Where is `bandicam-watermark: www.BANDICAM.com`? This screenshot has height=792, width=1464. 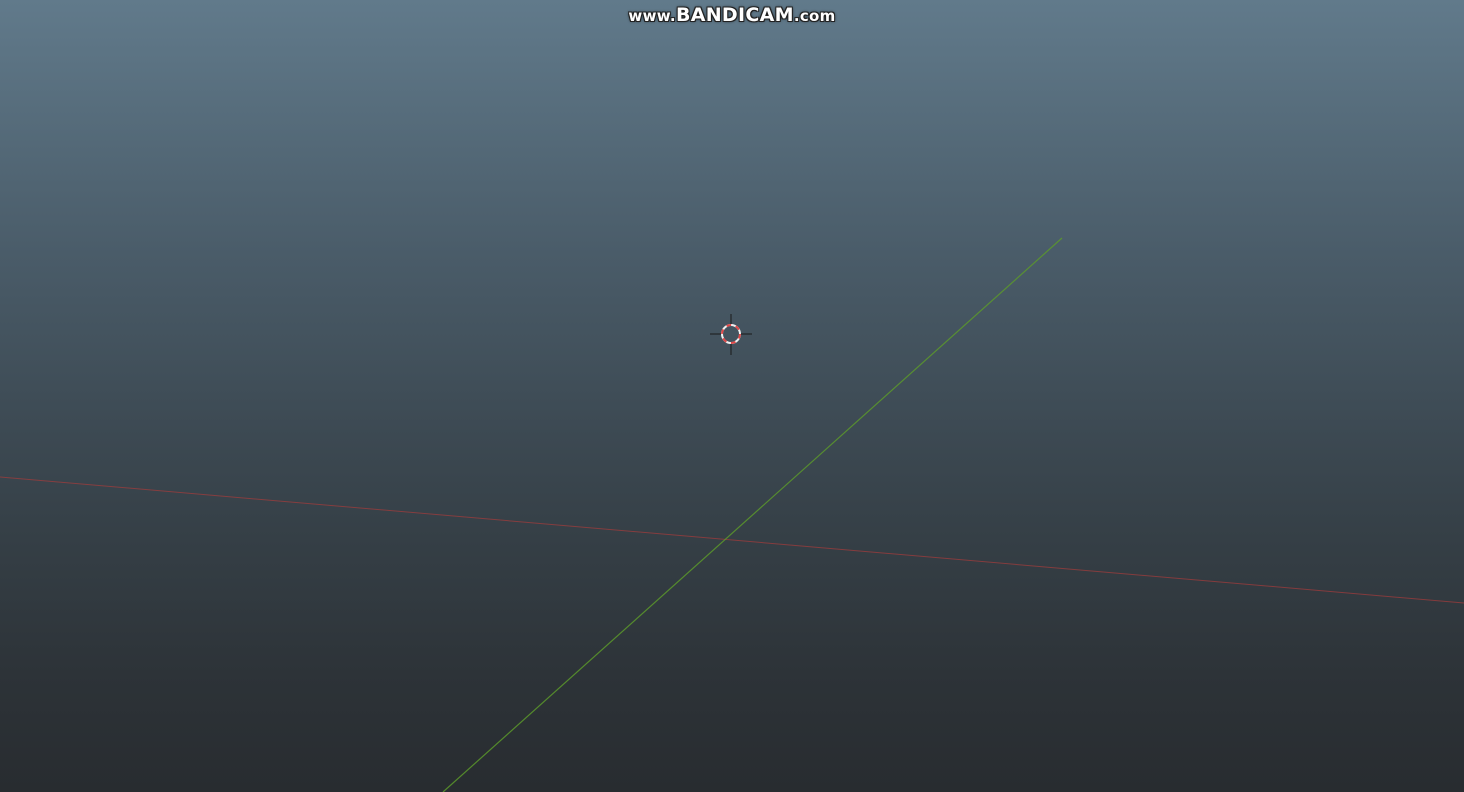
bandicam-watermark: www.BANDICAM.com is located at coordinates (732, 15).